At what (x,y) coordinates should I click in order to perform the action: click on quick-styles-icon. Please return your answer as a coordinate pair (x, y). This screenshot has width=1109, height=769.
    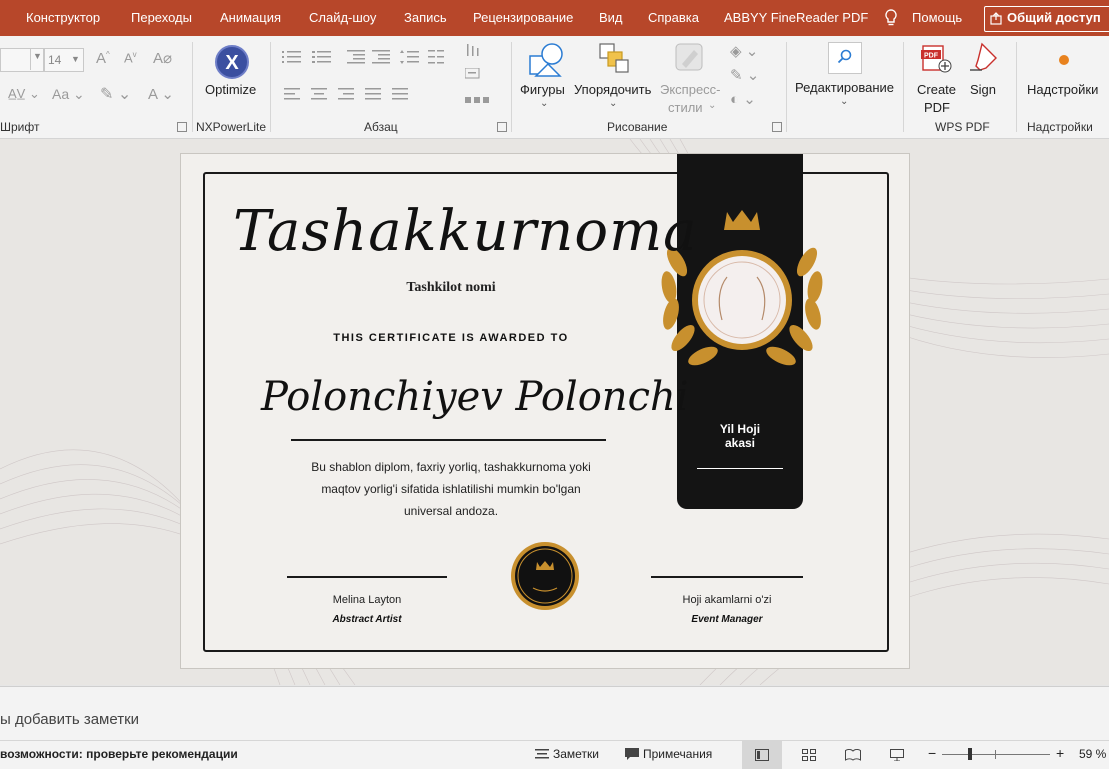
    Looking at the image, I should click on (691, 60).